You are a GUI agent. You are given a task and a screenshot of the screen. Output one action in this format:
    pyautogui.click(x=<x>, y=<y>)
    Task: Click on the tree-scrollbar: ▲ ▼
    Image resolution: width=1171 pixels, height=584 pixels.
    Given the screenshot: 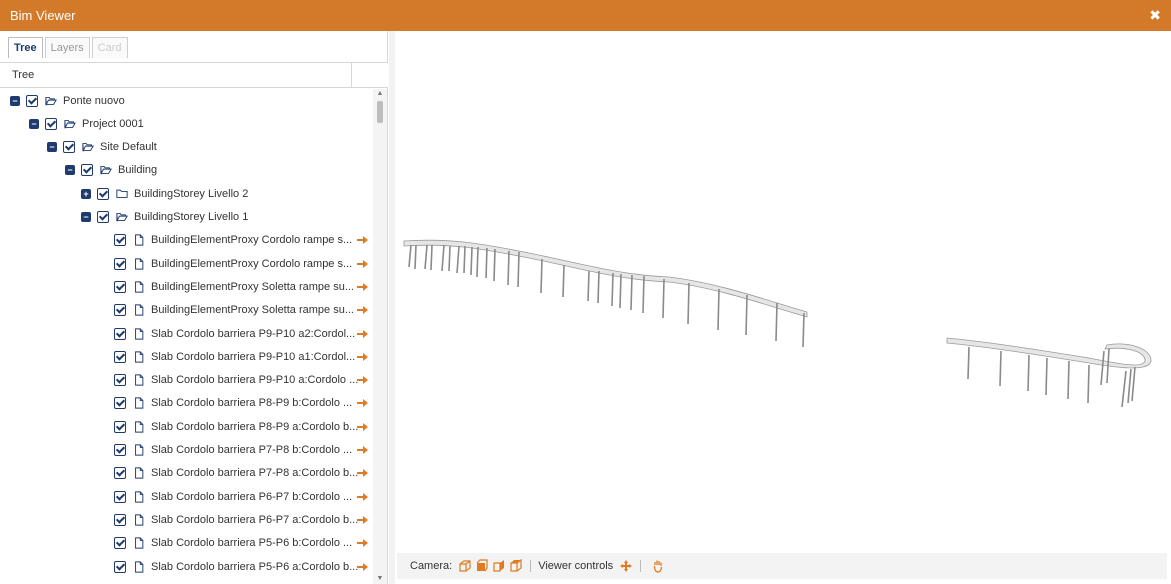 What is the action you would take?
    pyautogui.click(x=380, y=336)
    